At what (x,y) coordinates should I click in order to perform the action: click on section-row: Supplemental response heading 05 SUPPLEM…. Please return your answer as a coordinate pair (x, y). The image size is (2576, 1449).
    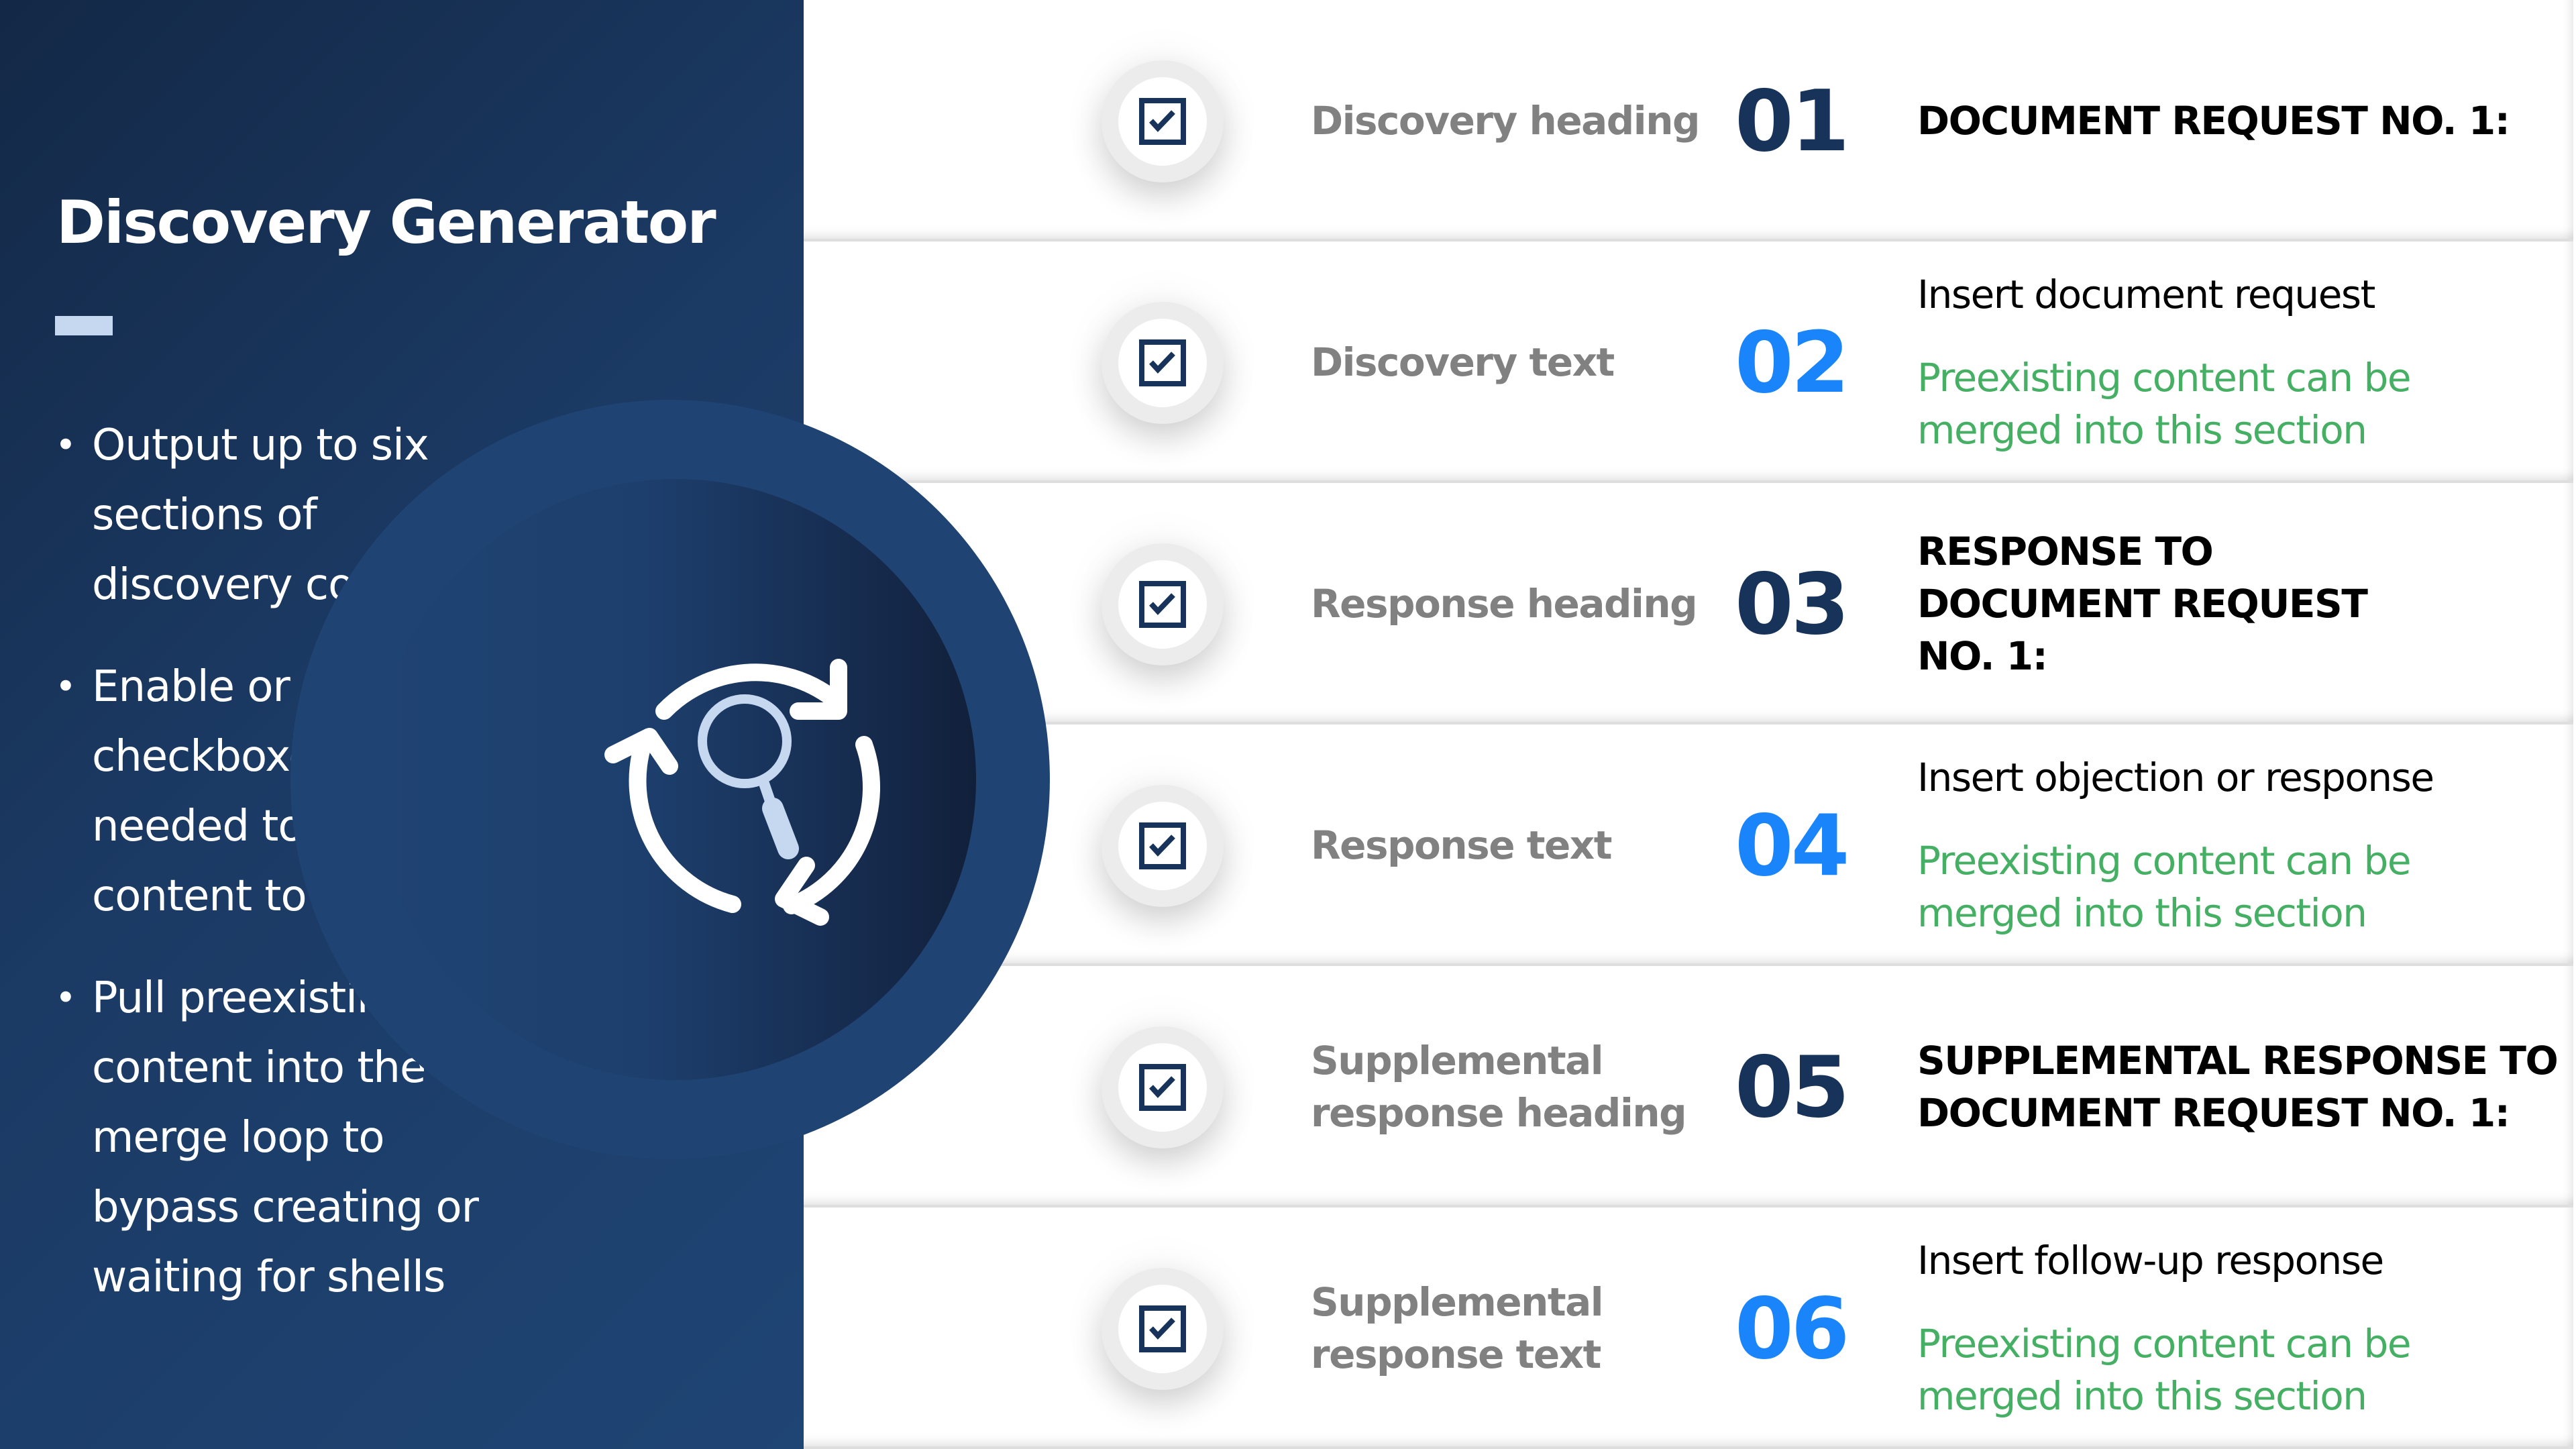
    Looking at the image, I should click on (1688, 1087).